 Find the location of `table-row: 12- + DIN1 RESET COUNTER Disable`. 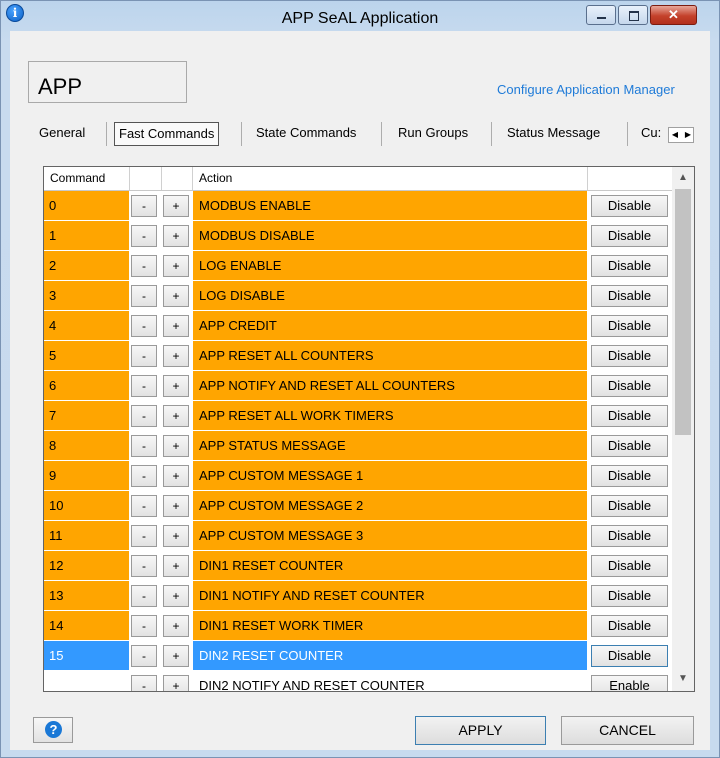

table-row: 12- + DIN1 RESET COUNTER Disable is located at coordinates (358, 566).